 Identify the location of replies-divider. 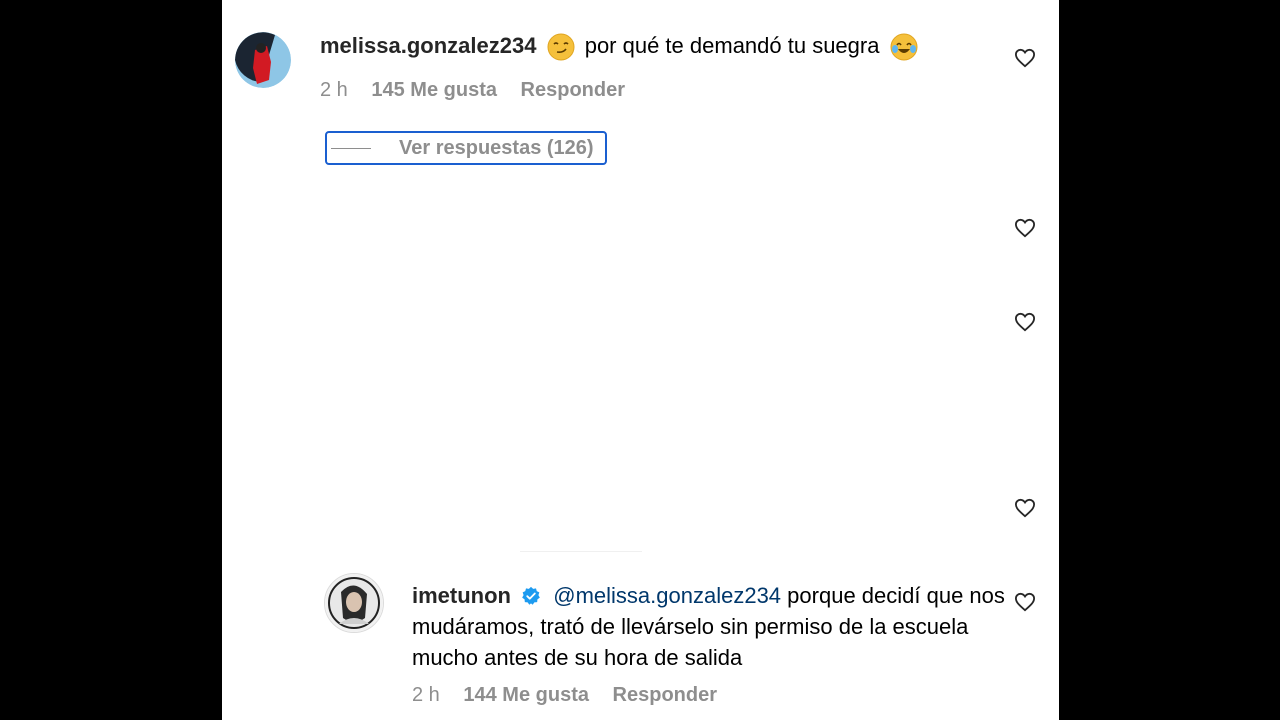
(351, 148).